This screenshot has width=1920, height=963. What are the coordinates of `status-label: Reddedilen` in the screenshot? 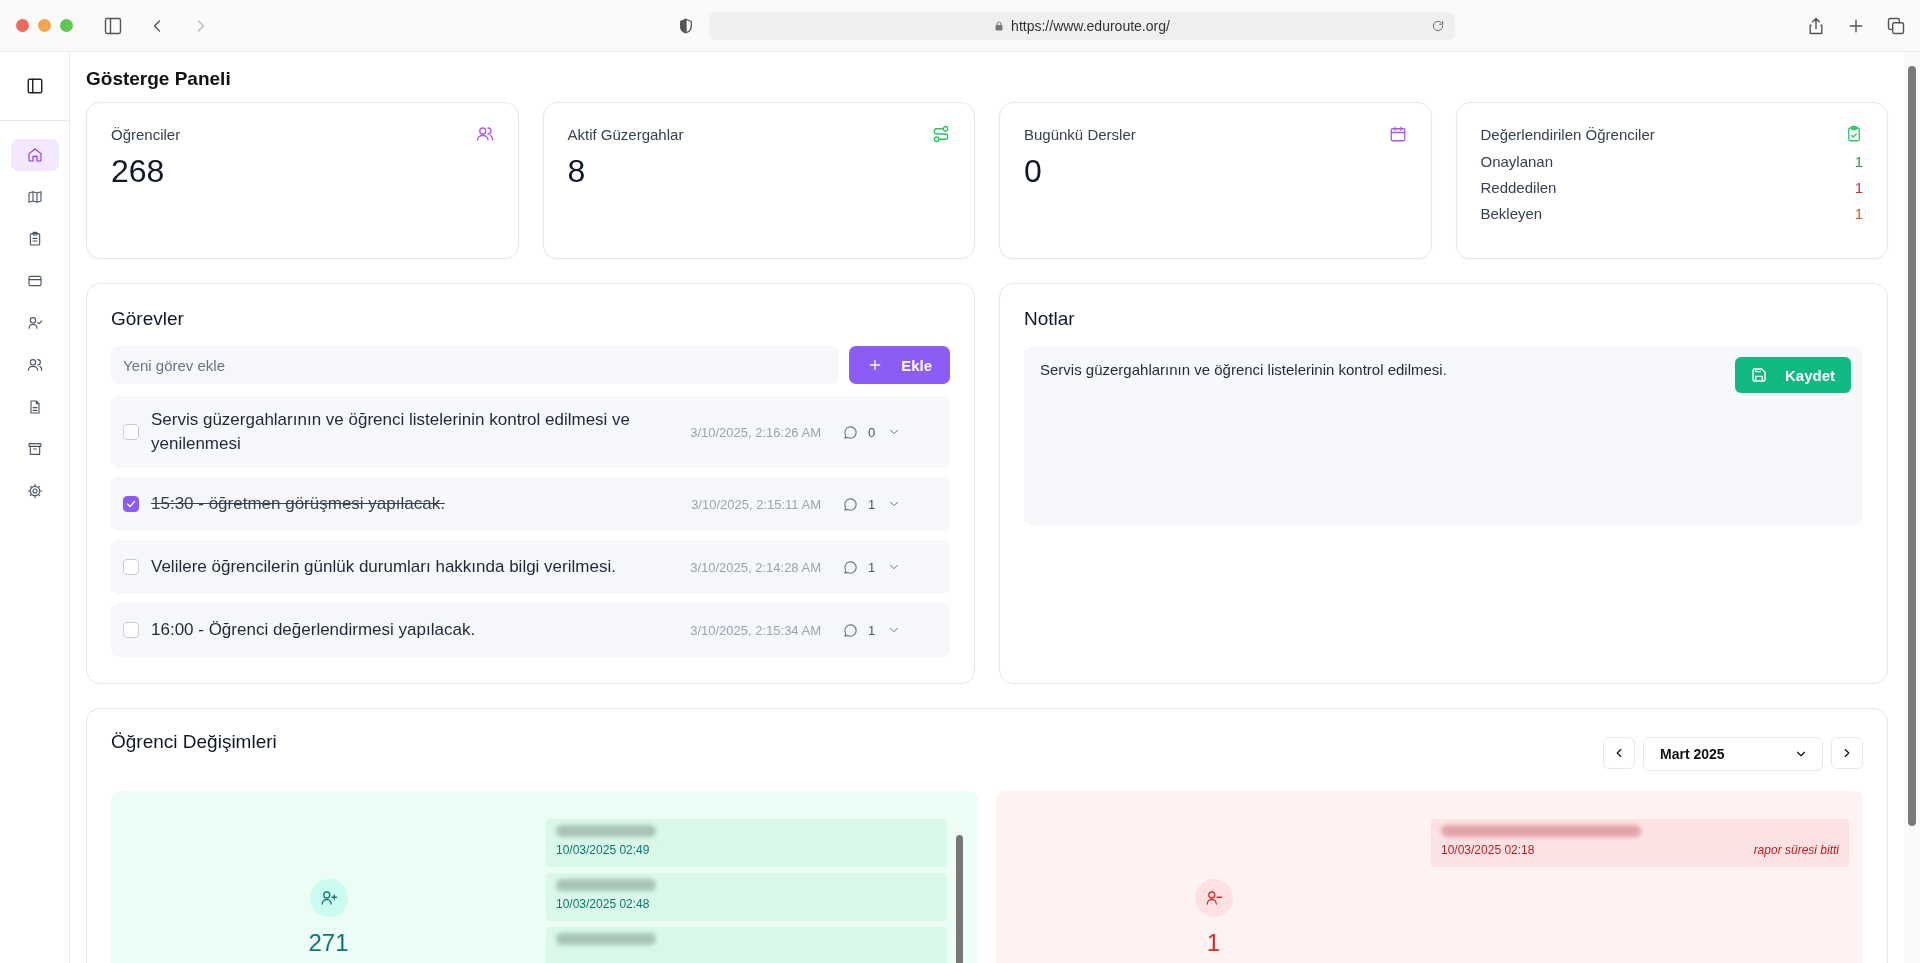 It's located at (1518, 187).